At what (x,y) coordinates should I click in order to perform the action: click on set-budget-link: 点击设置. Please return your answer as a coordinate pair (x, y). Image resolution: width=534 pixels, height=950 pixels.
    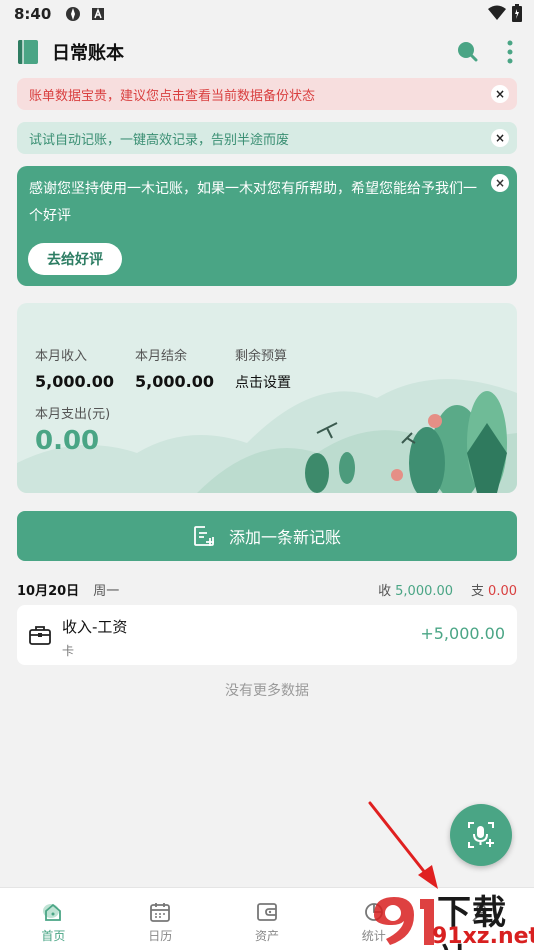
    Looking at the image, I should click on (263, 382).